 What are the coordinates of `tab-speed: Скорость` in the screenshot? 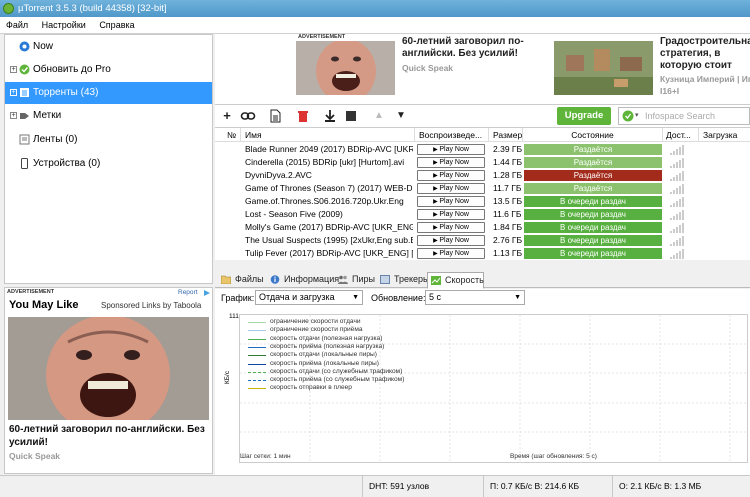 It's located at (455, 280).